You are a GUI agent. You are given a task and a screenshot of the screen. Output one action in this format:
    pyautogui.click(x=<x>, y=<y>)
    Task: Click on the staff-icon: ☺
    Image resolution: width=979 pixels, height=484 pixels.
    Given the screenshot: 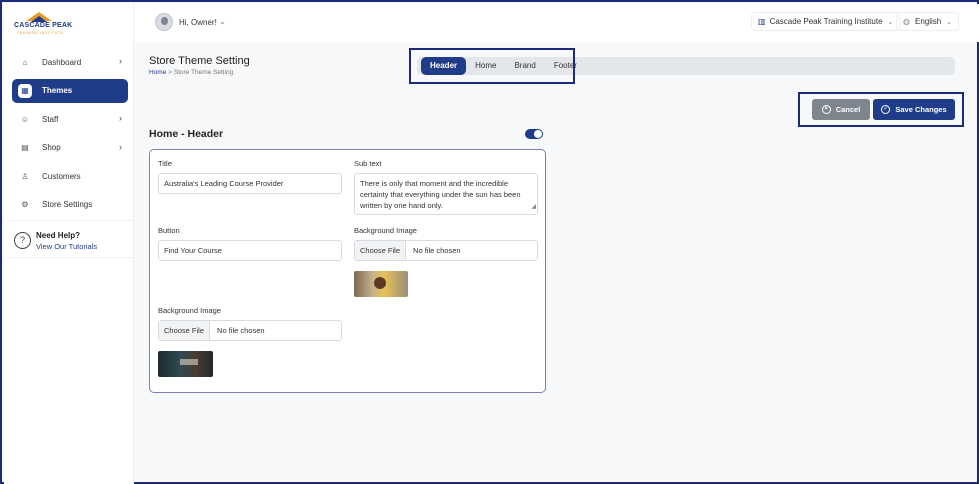 What is the action you would take?
    pyautogui.click(x=25, y=119)
    